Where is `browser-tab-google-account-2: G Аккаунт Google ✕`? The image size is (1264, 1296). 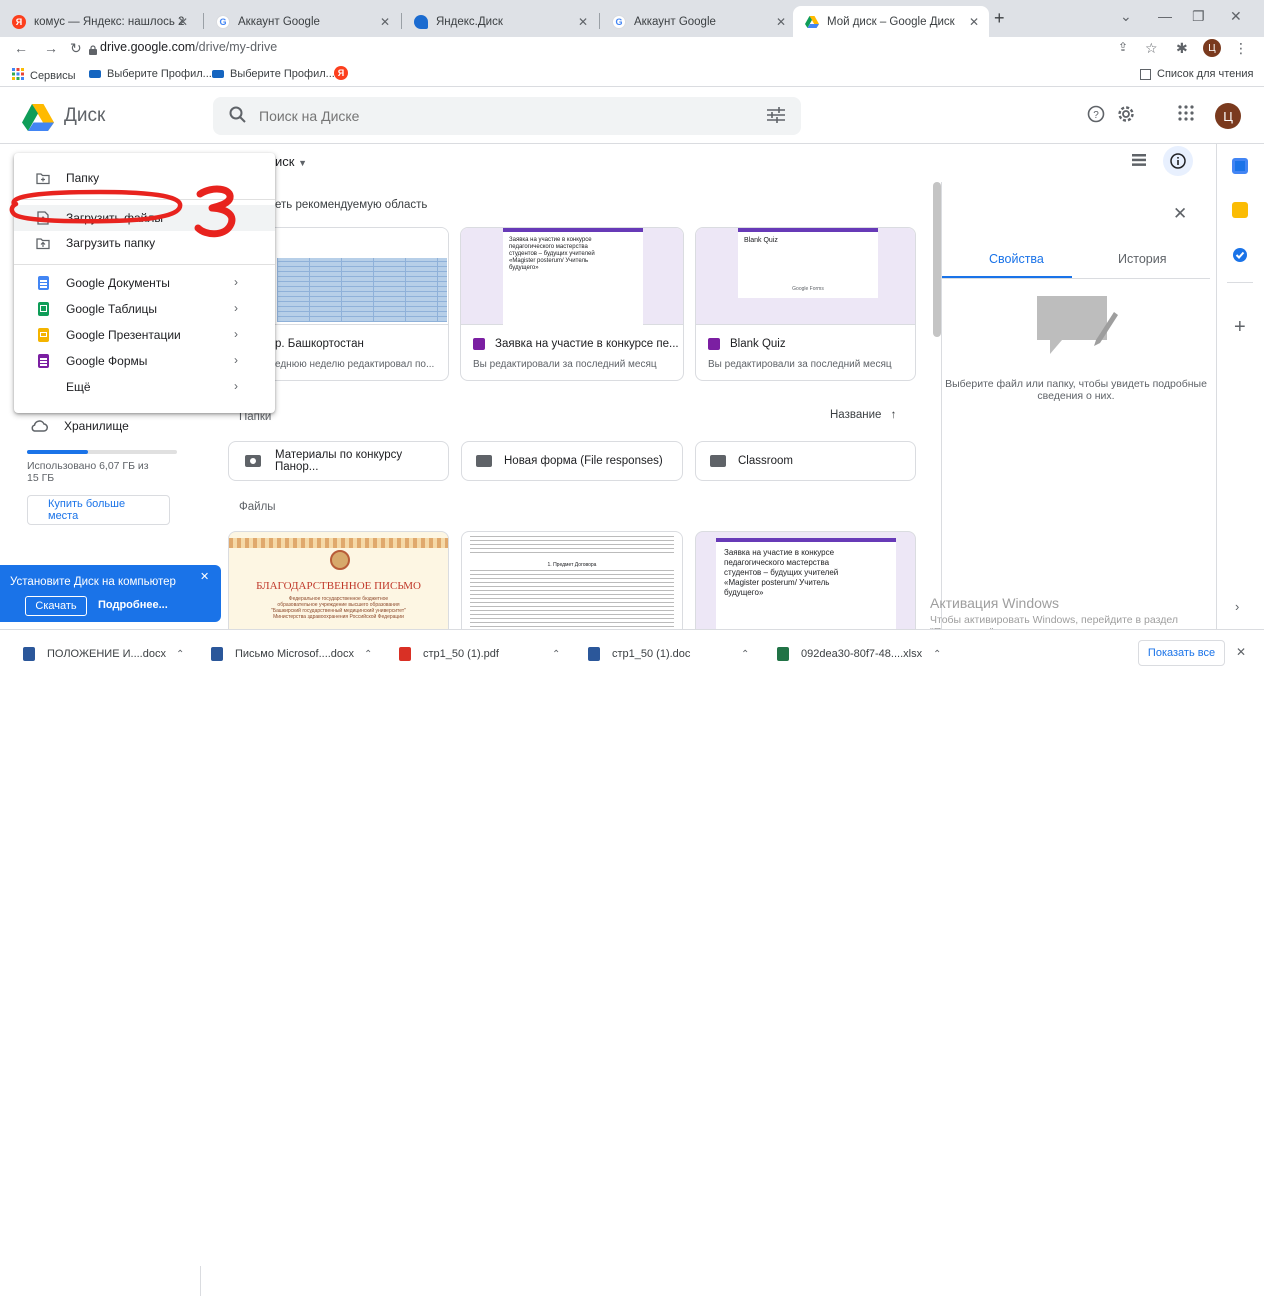 browser-tab-google-account-2: G Аккаунт Google ✕ is located at coordinates (698, 21).